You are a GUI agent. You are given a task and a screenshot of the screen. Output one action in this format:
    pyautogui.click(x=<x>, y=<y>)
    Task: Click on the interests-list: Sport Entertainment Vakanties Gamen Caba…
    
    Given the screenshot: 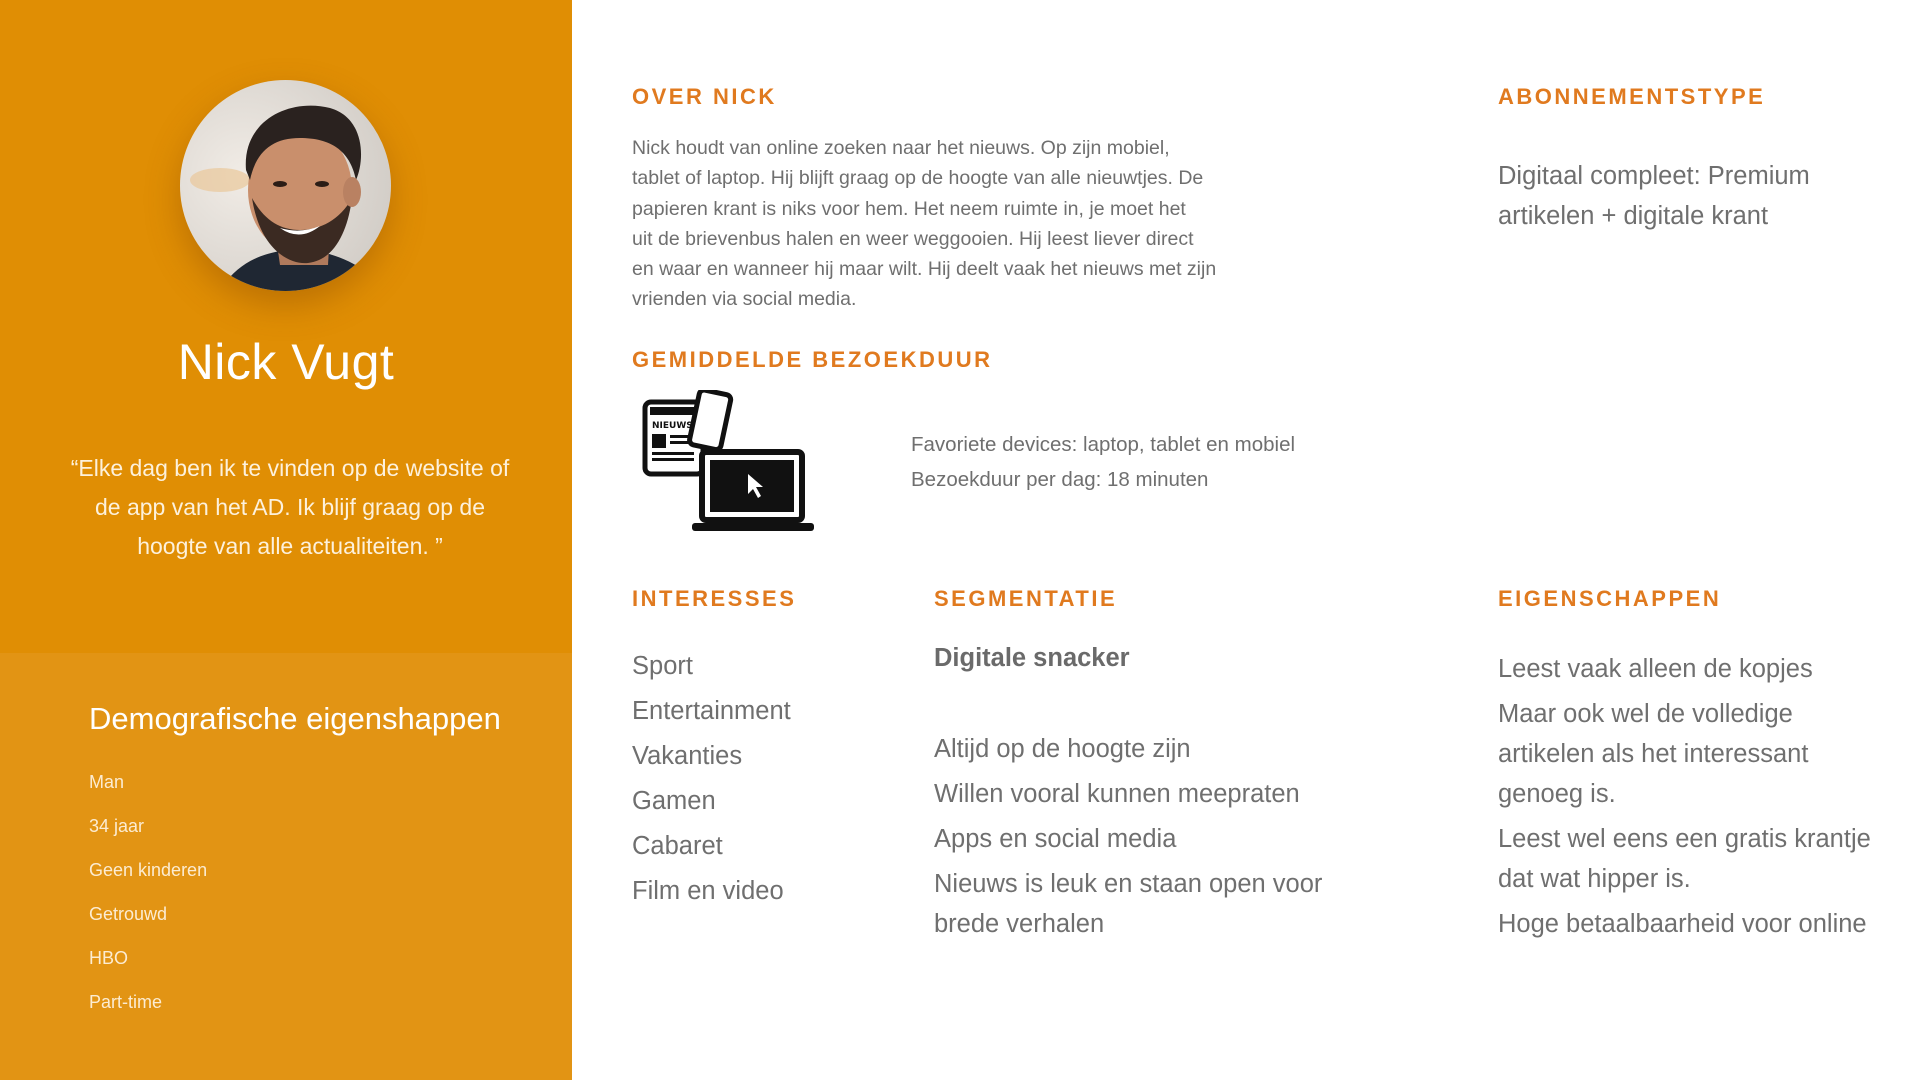 What is the action you would take?
    pyautogui.click(x=711, y=784)
    